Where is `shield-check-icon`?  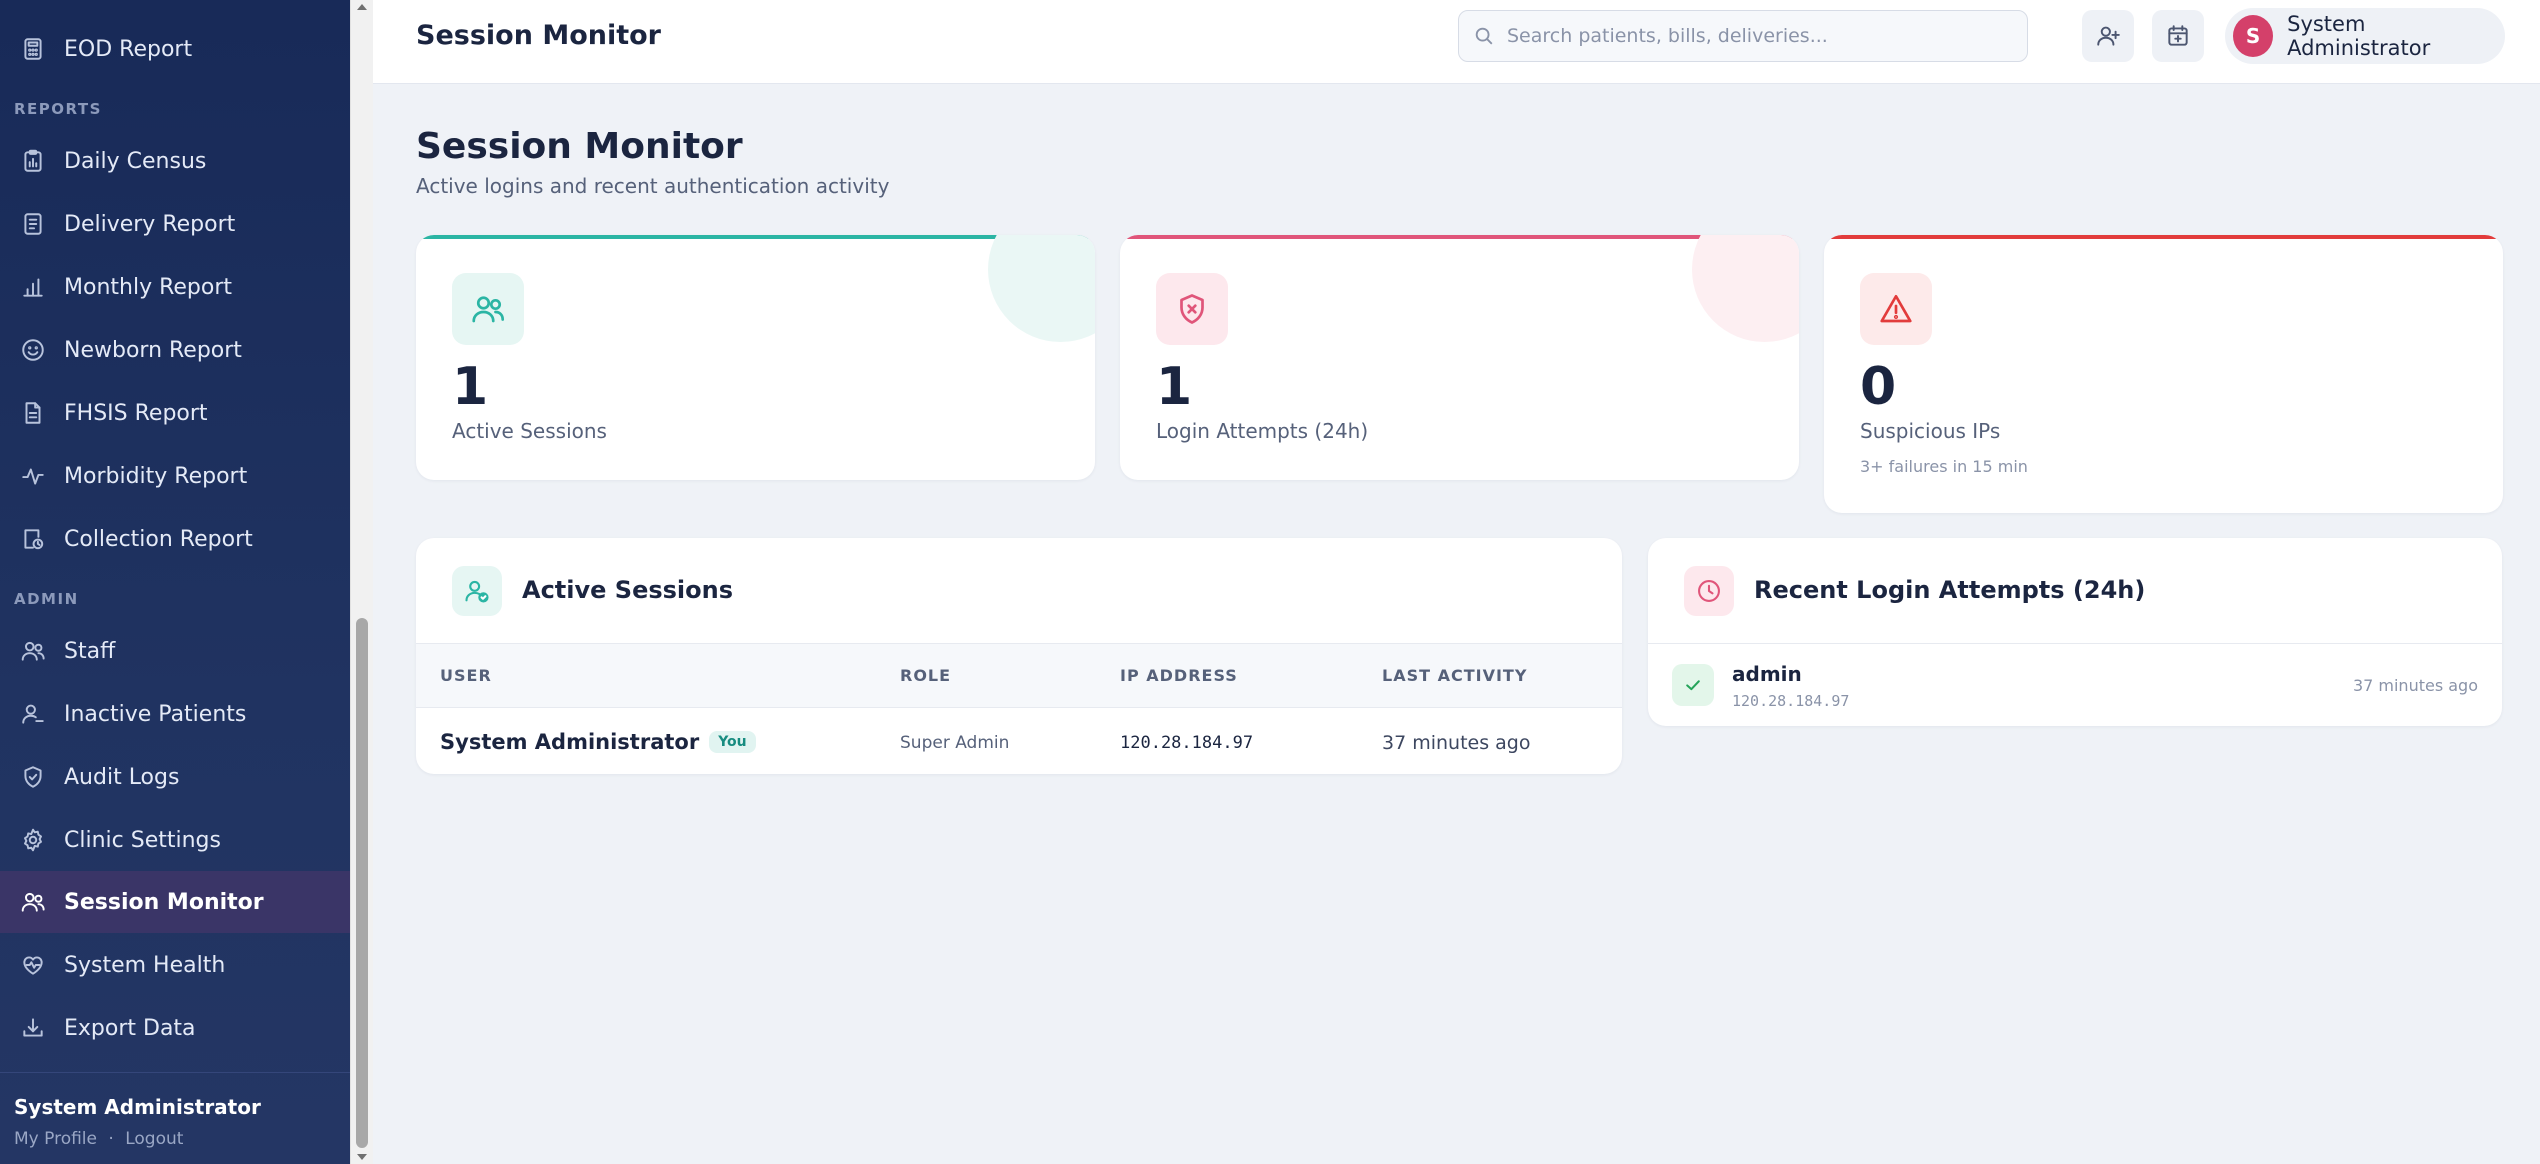 shield-check-icon is located at coordinates (33, 777).